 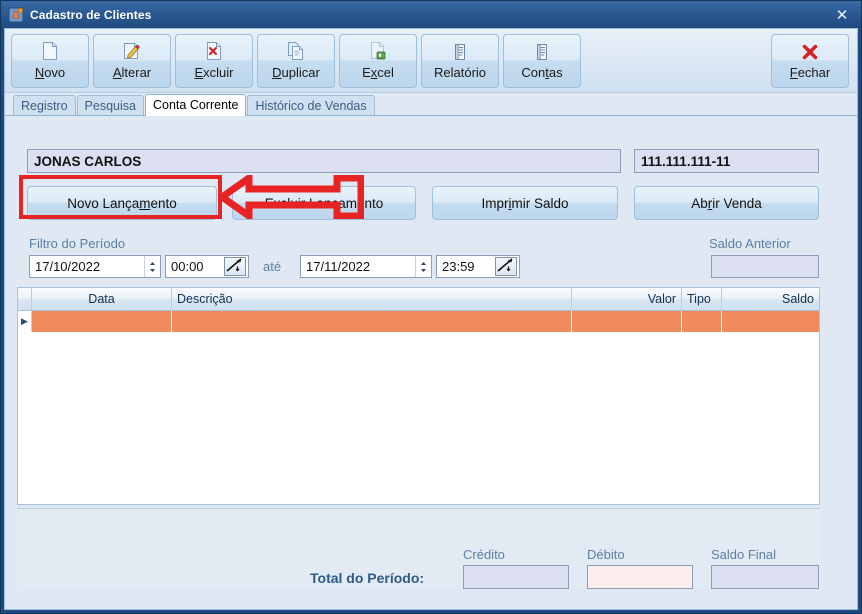 What do you see at coordinates (627, 299) in the screenshot?
I see `grid-header-valor: Valor` at bounding box center [627, 299].